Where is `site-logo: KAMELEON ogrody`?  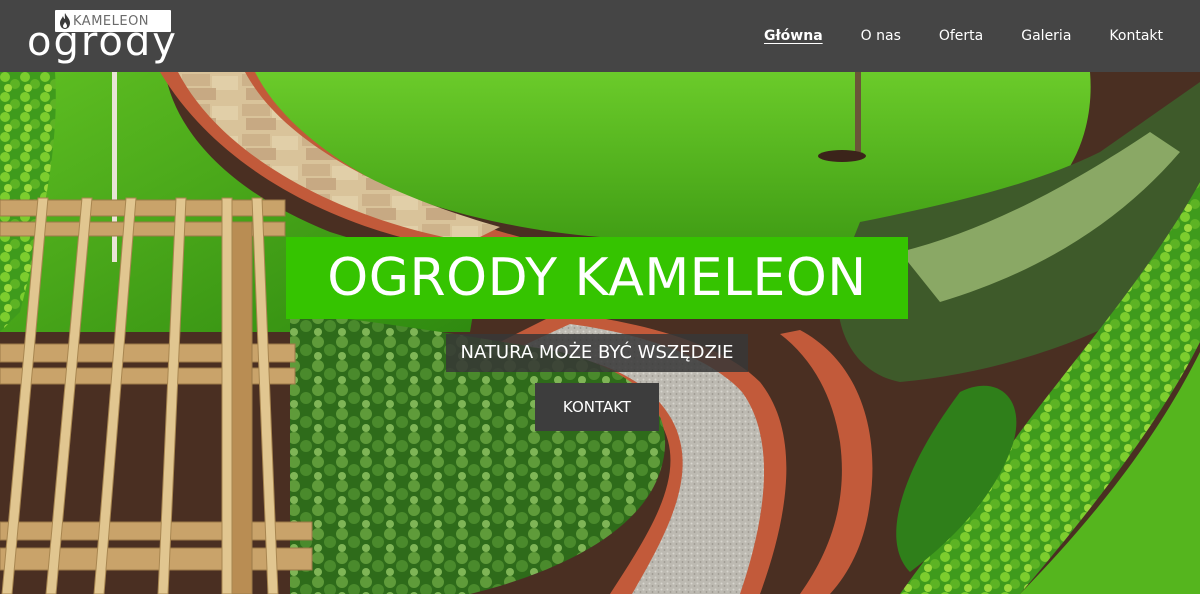 site-logo: KAMELEON ogrody is located at coordinates (102, 36).